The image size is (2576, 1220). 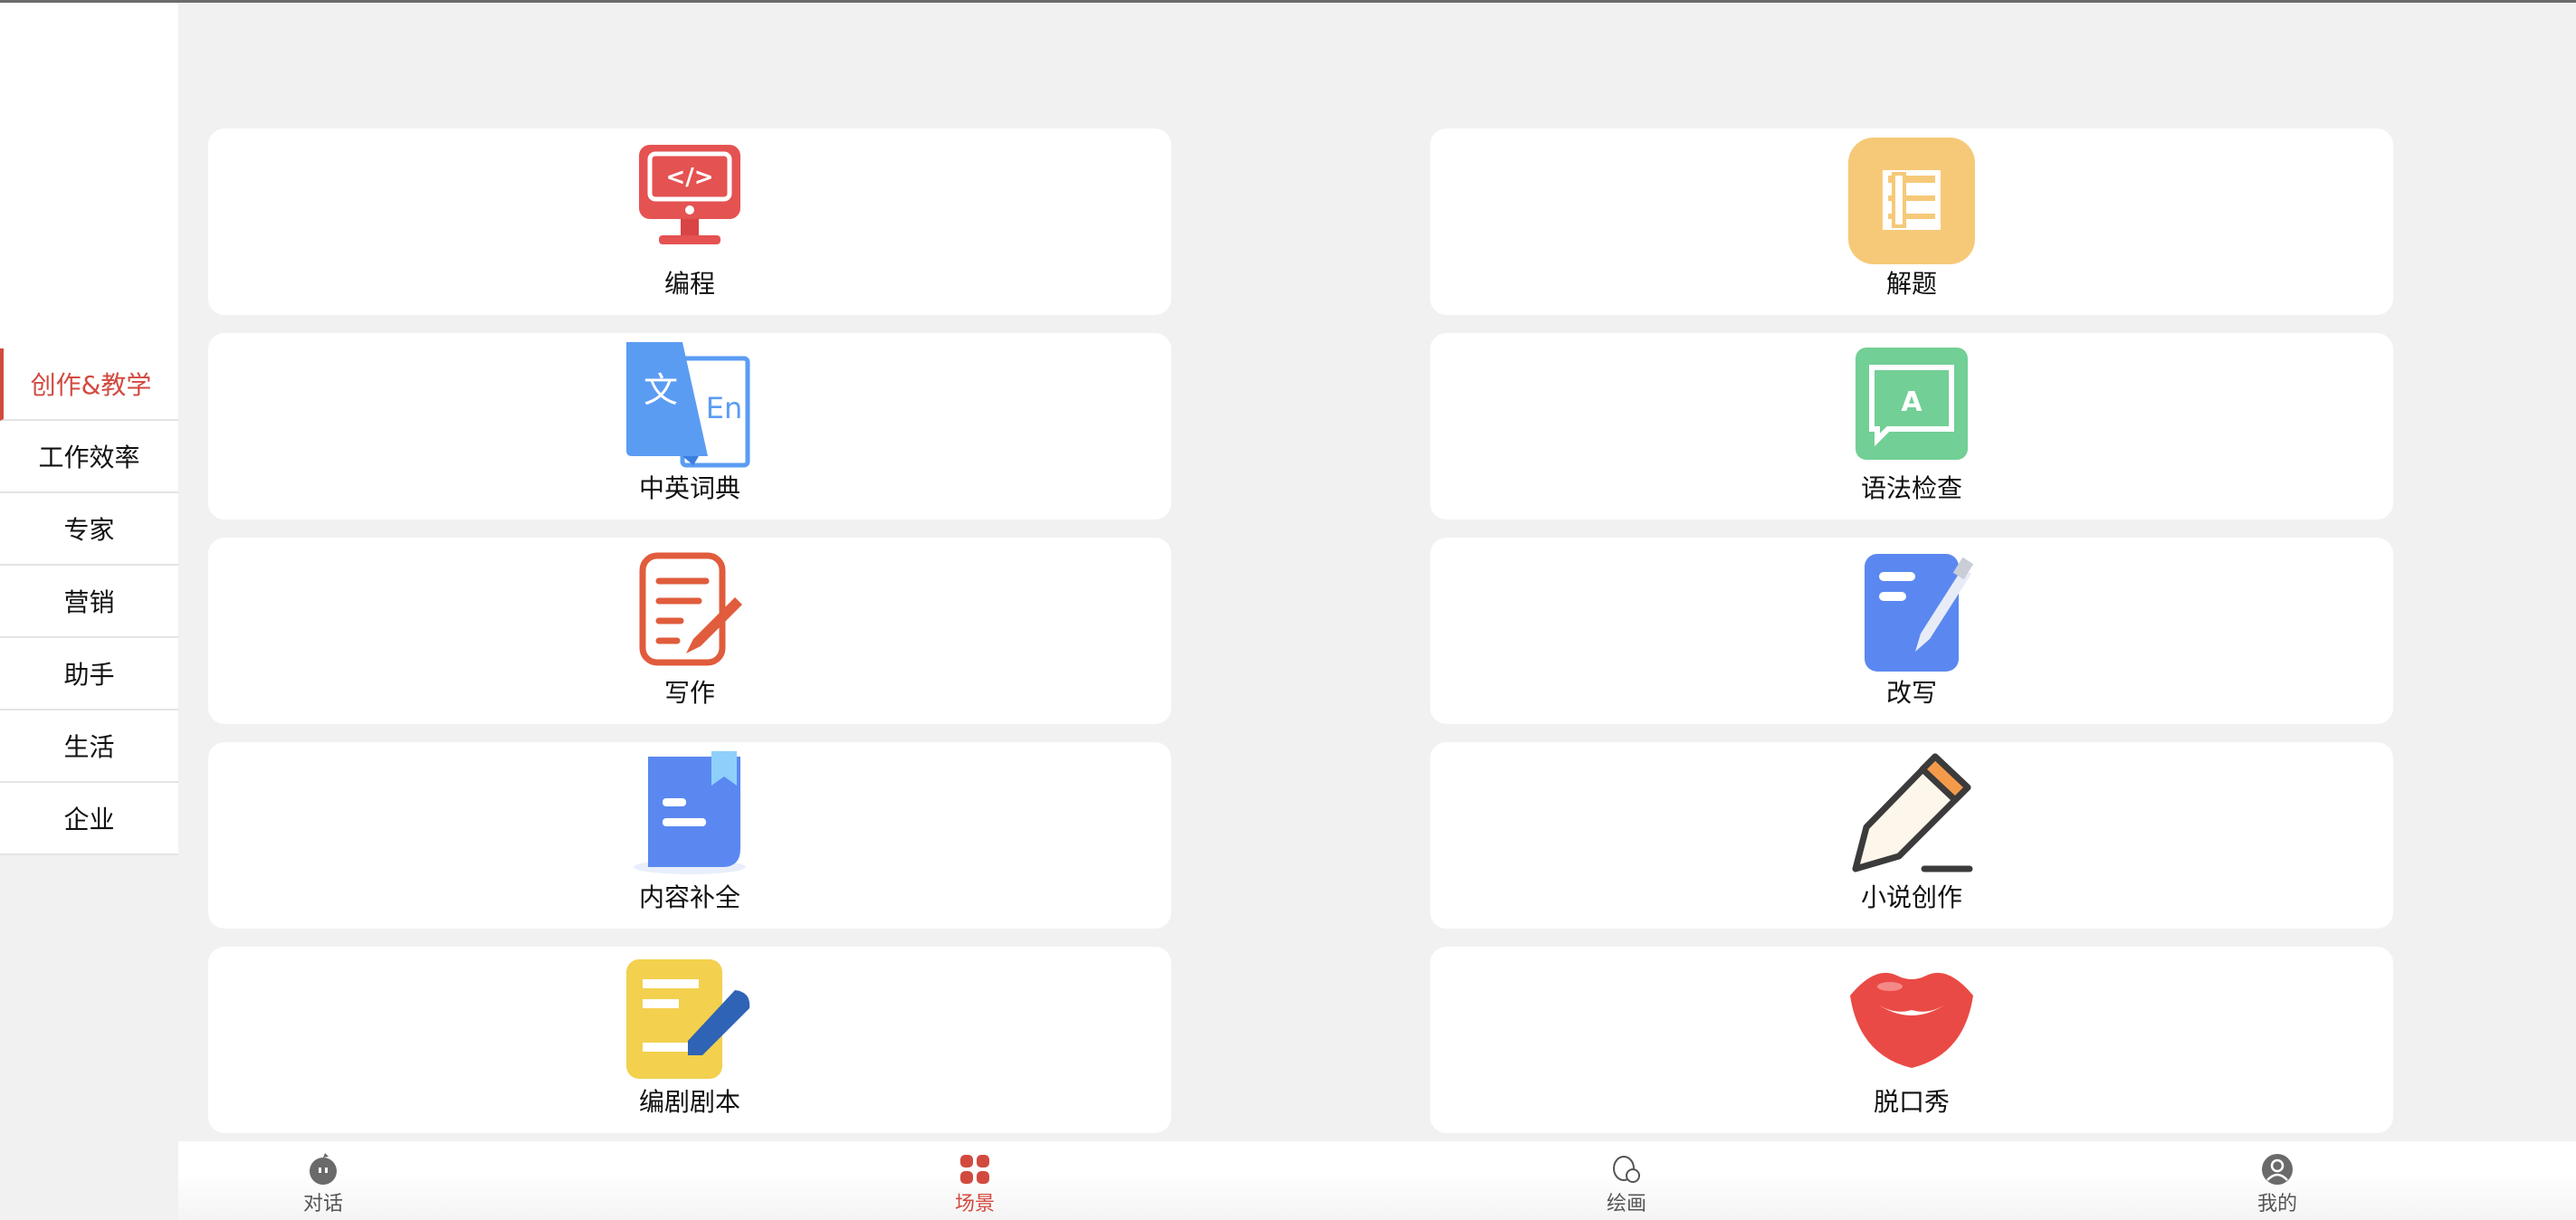 What do you see at coordinates (322, 1204) in the screenshot?
I see `nav-label: 对话` at bounding box center [322, 1204].